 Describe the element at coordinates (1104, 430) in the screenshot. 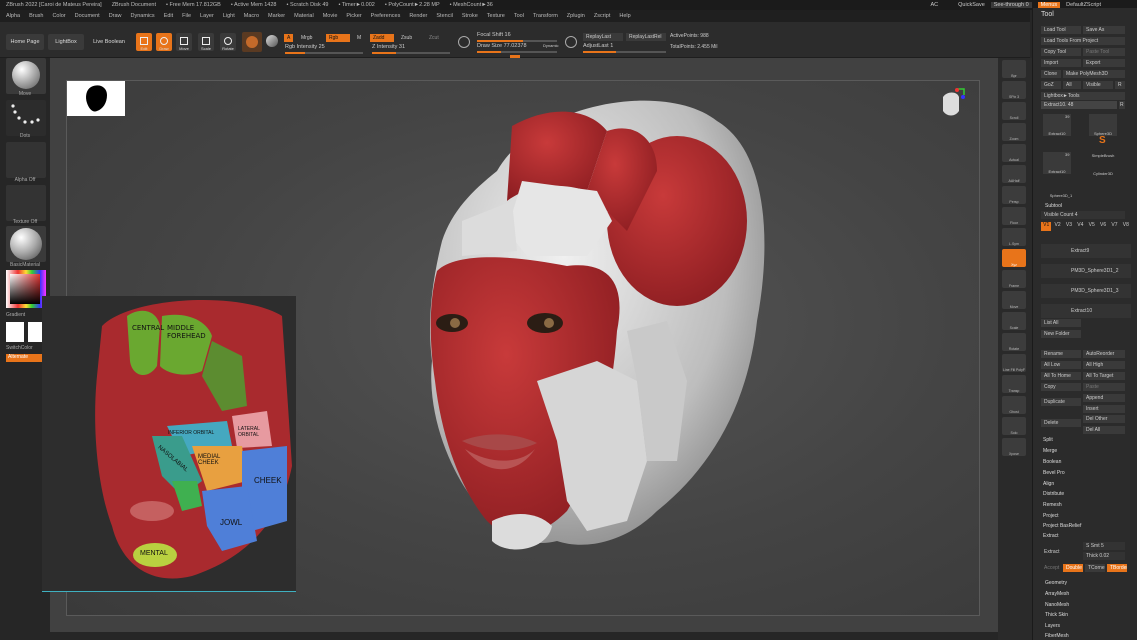

I see `del-all-button: Del All` at that location.